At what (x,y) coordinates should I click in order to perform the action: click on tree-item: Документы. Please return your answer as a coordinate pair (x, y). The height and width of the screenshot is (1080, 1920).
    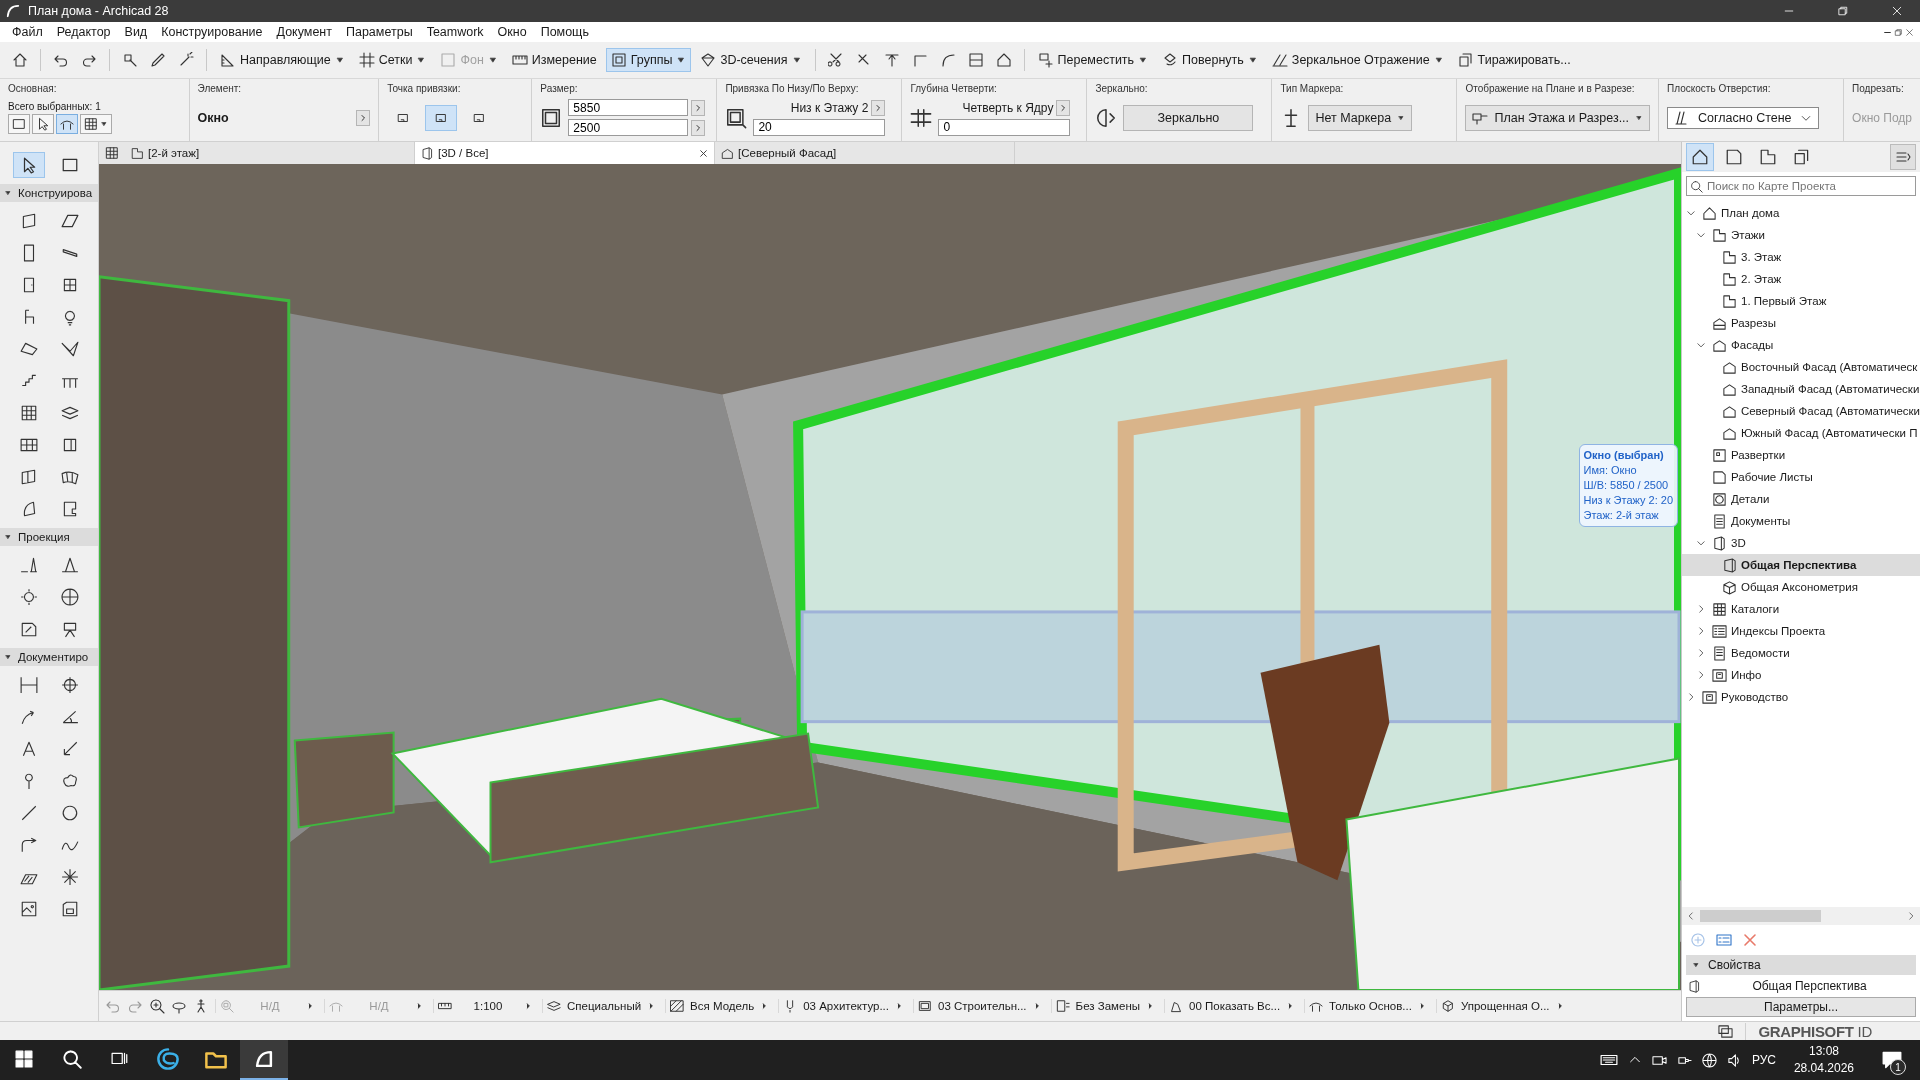
    Looking at the image, I should click on (1801, 521).